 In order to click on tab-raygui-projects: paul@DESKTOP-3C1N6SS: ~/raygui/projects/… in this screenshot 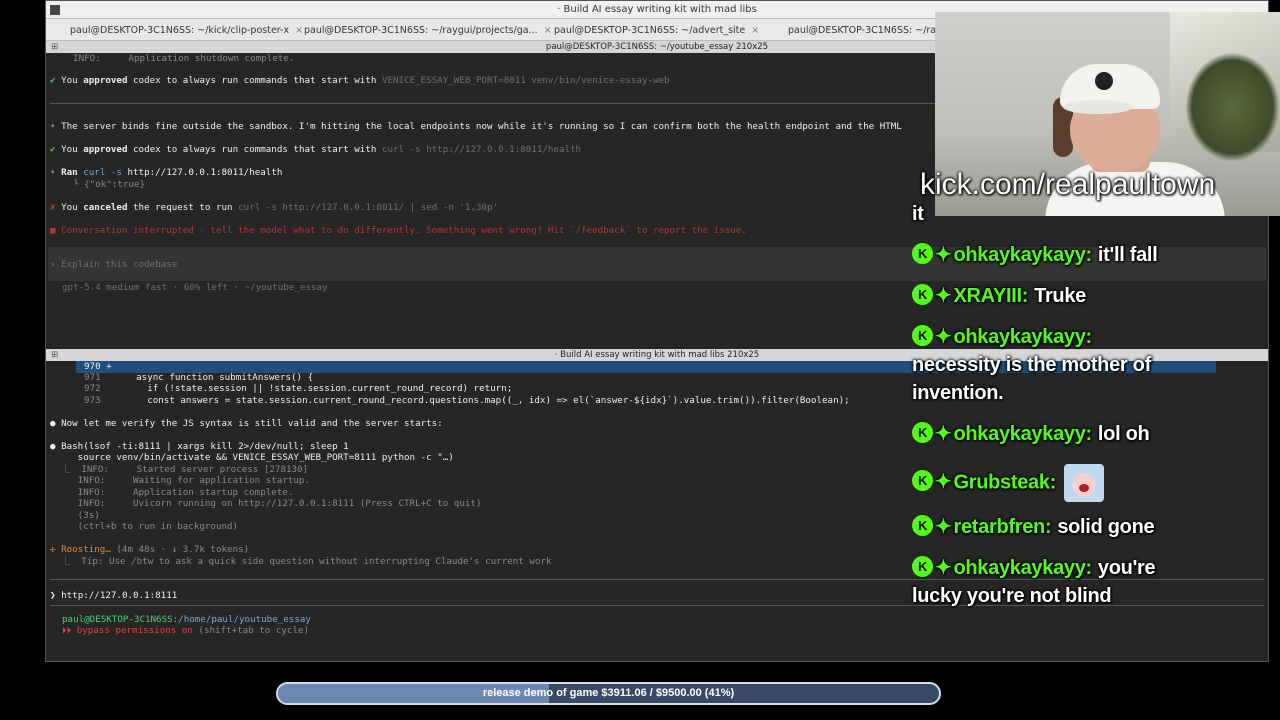, I will do `click(428, 31)`.